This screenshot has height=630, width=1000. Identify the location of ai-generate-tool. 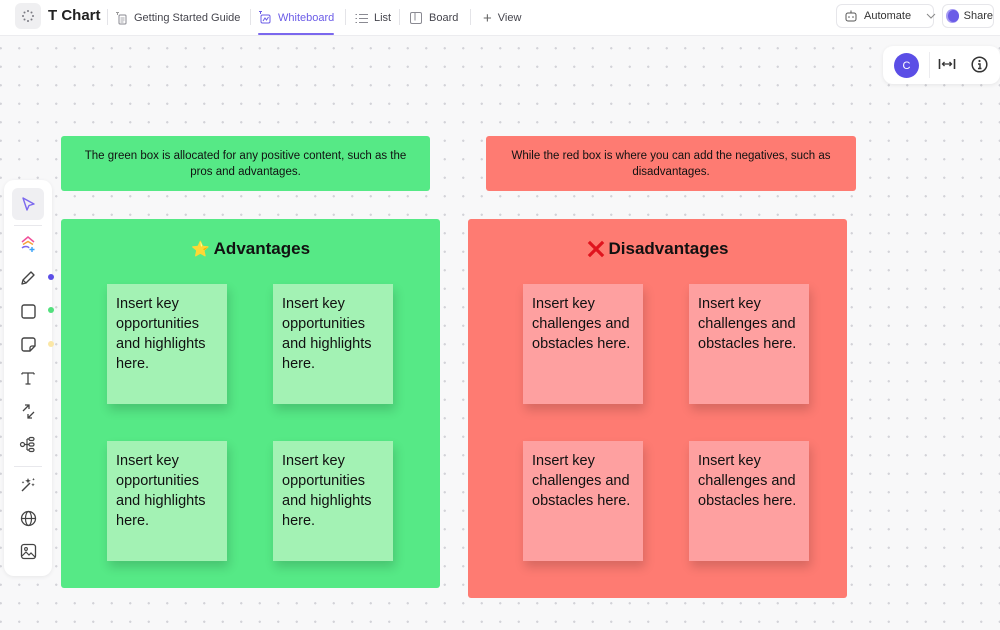
(28, 244).